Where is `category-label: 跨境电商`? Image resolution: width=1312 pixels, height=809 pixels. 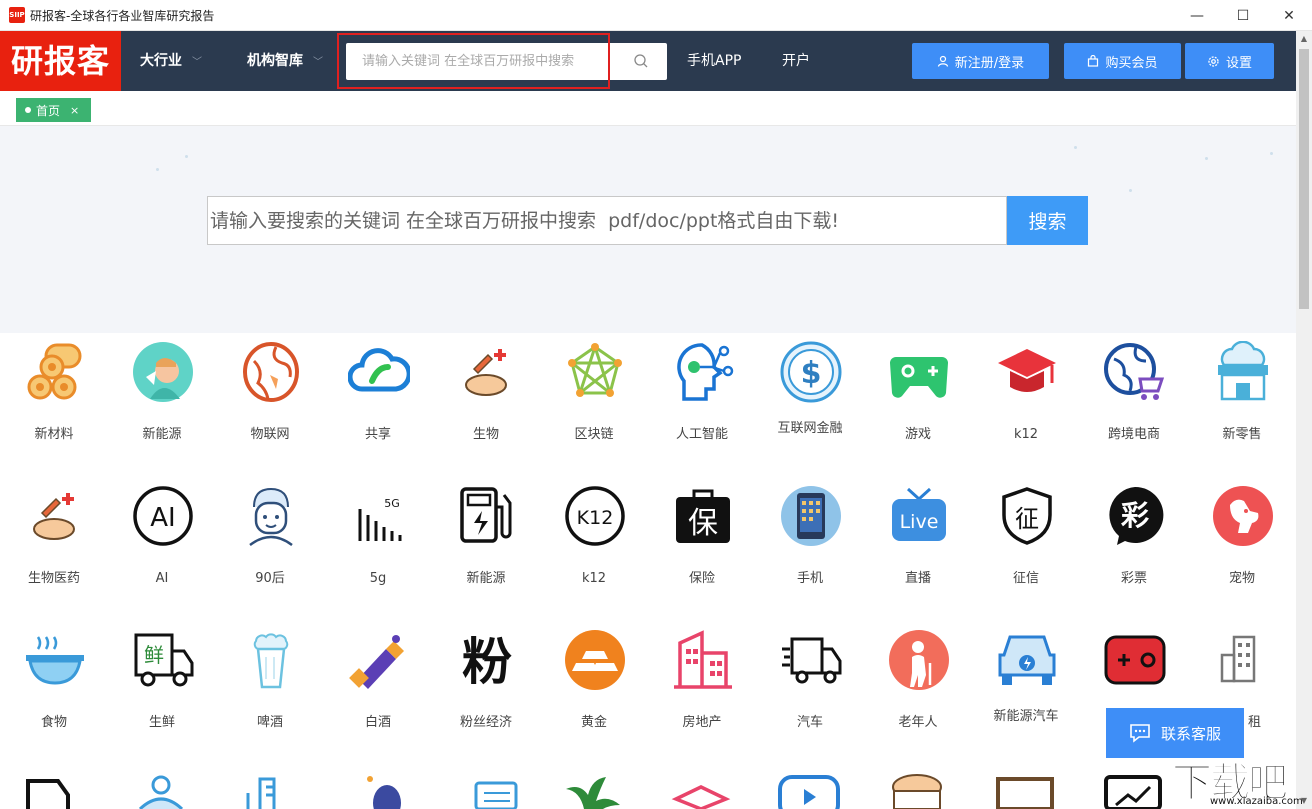
category-label: 跨境电商 is located at coordinates (1133, 434).